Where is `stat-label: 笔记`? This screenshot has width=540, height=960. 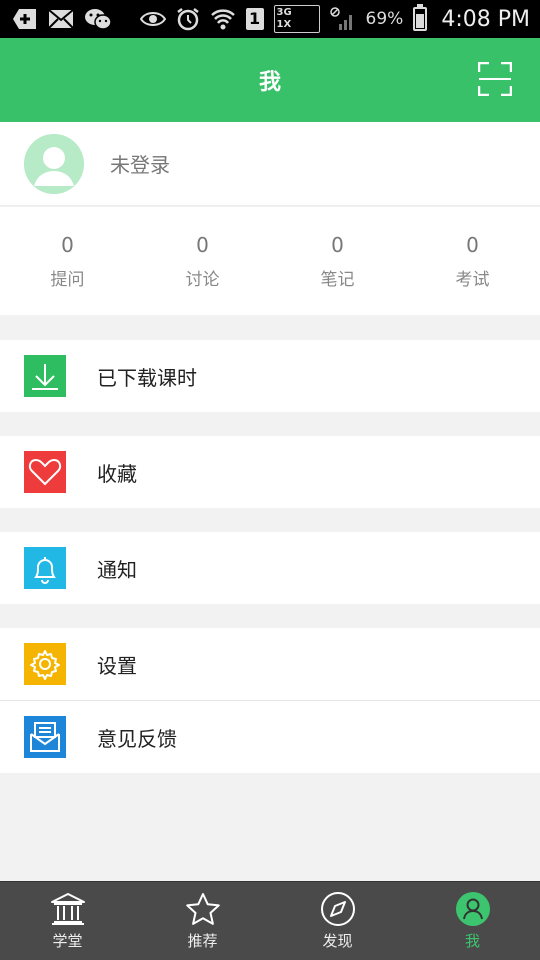 stat-label: 笔记 is located at coordinates (337, 279).